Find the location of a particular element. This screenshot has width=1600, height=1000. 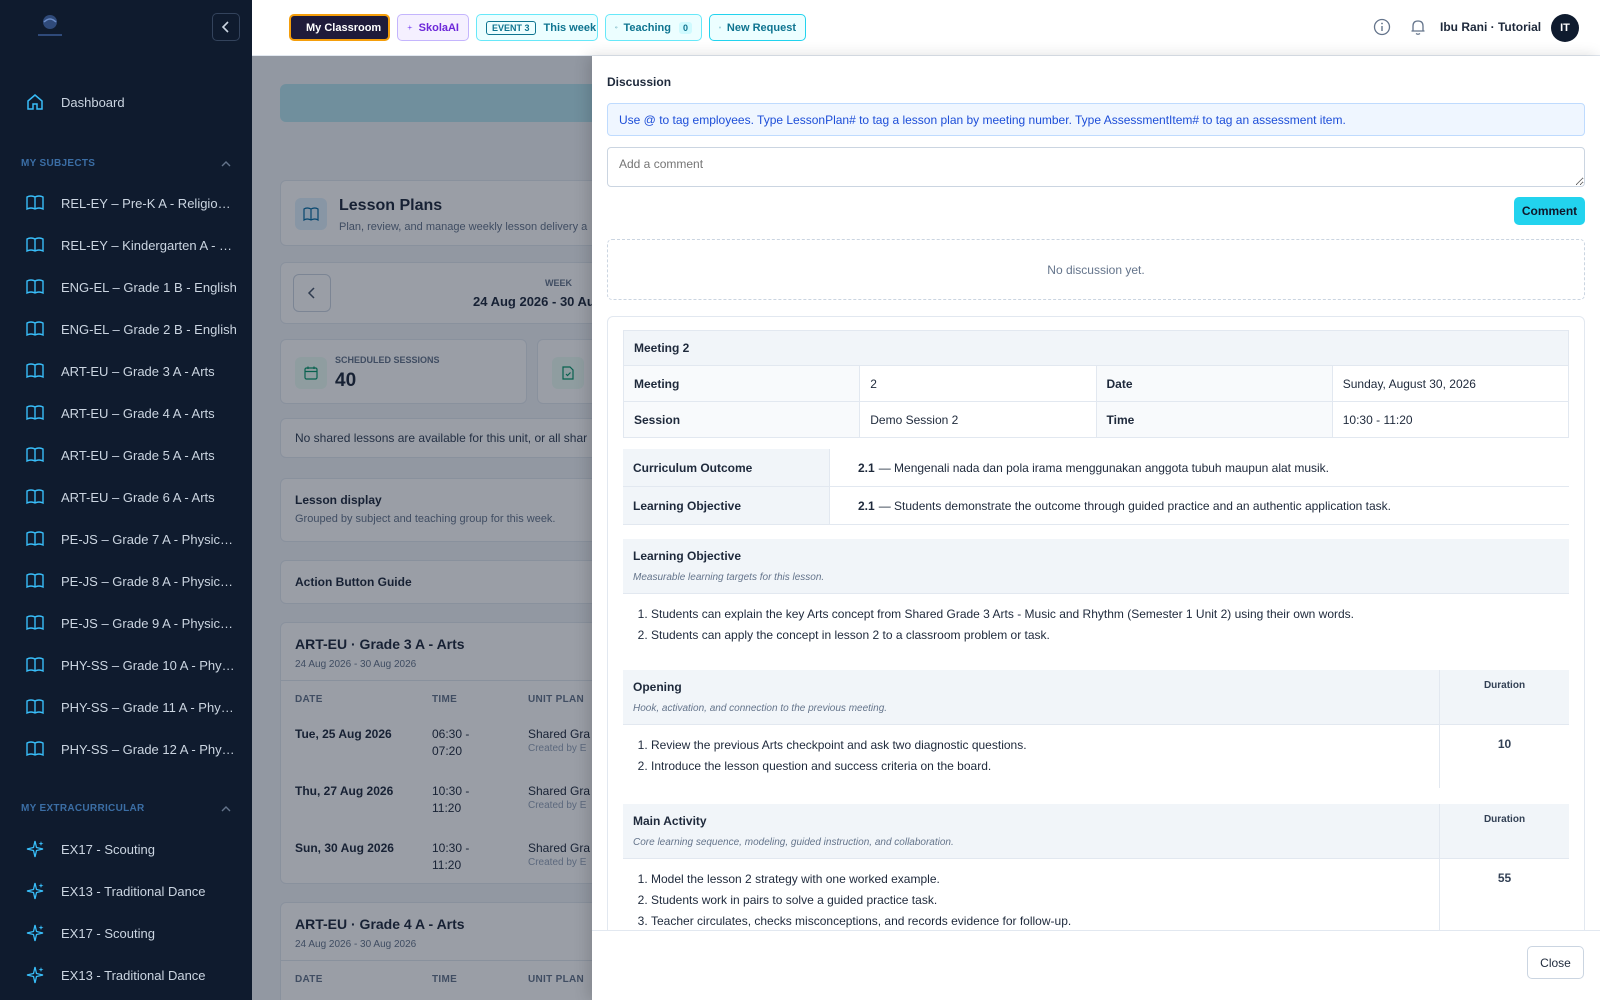

bell-icon is located at coordinates (1418, 27).